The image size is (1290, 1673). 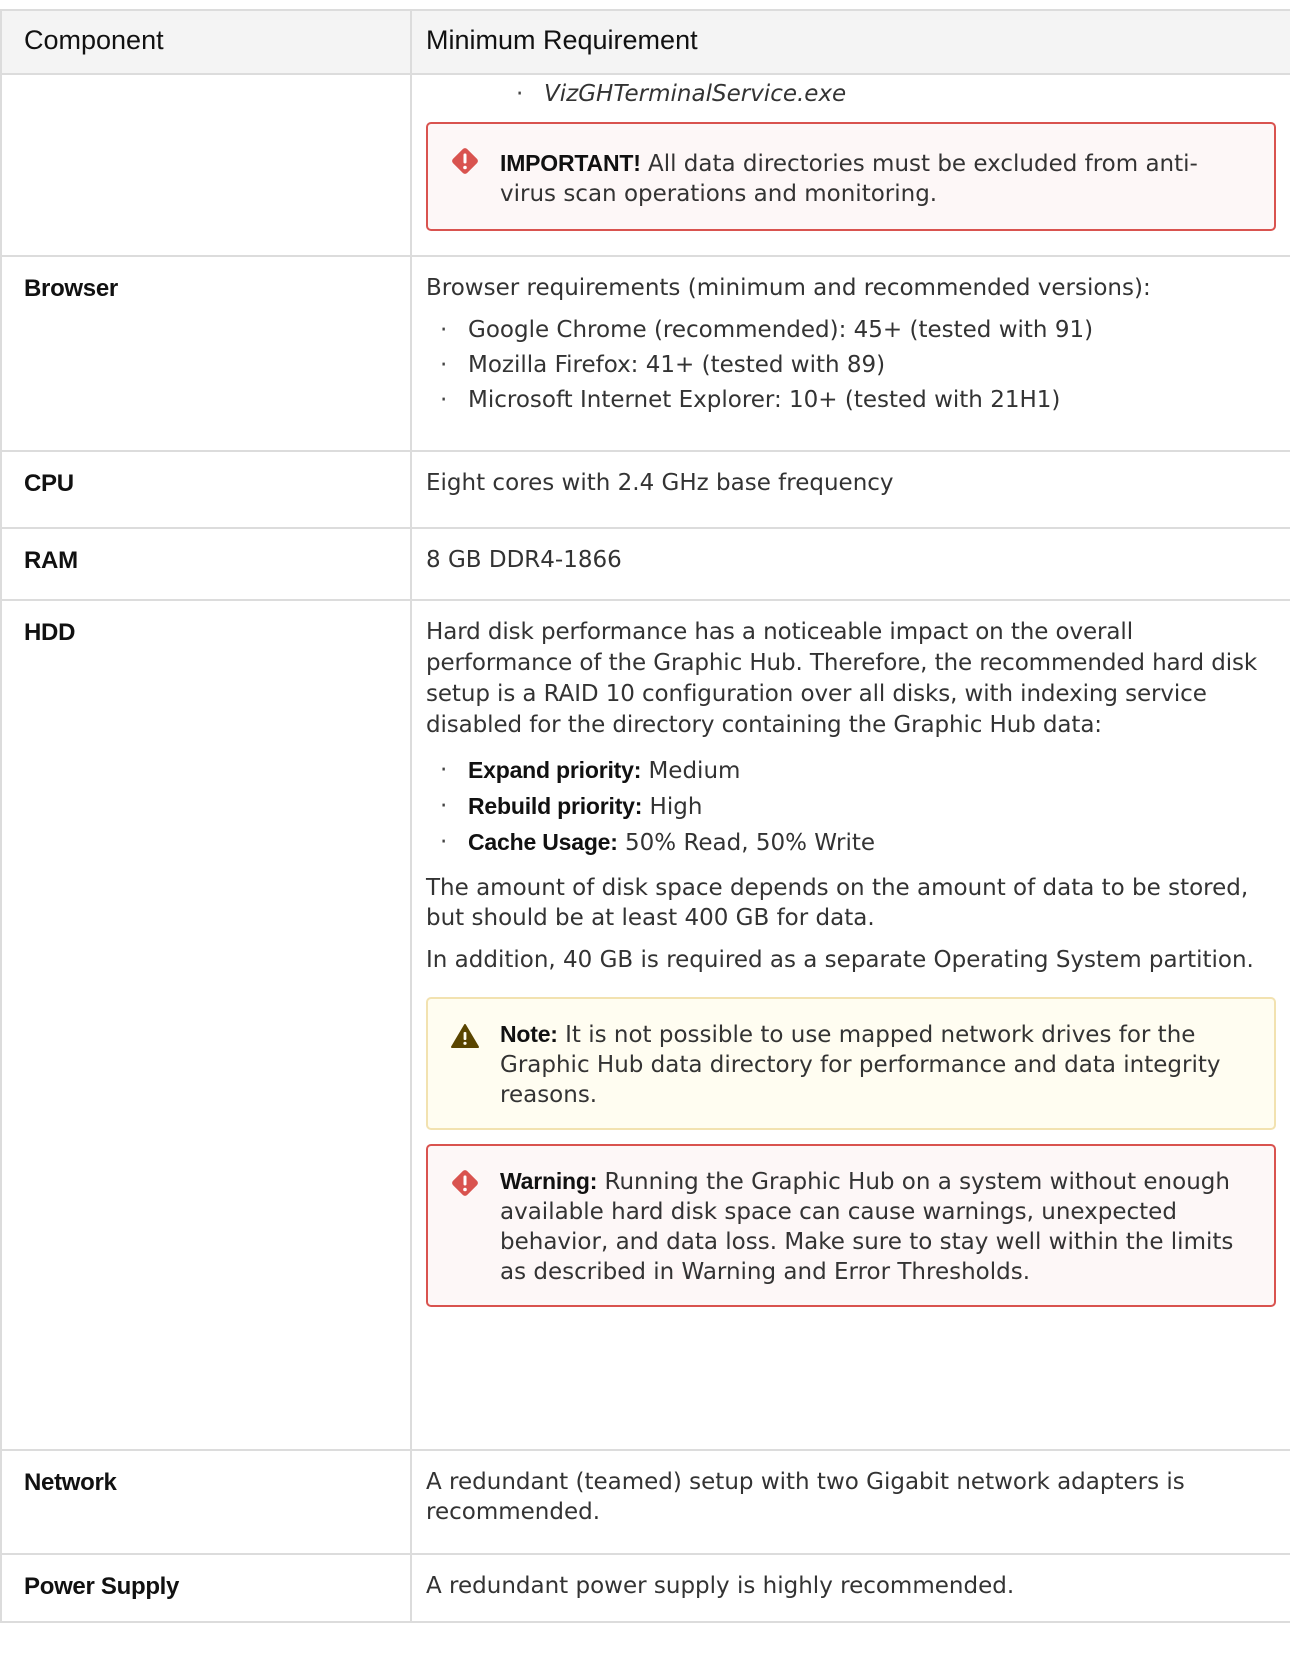 What do you see at coordinates (851, 843) in the screenshot?
I see `list-item: Cache Usage: 50% Read, 50% Write` at bounding box center [851, 843].